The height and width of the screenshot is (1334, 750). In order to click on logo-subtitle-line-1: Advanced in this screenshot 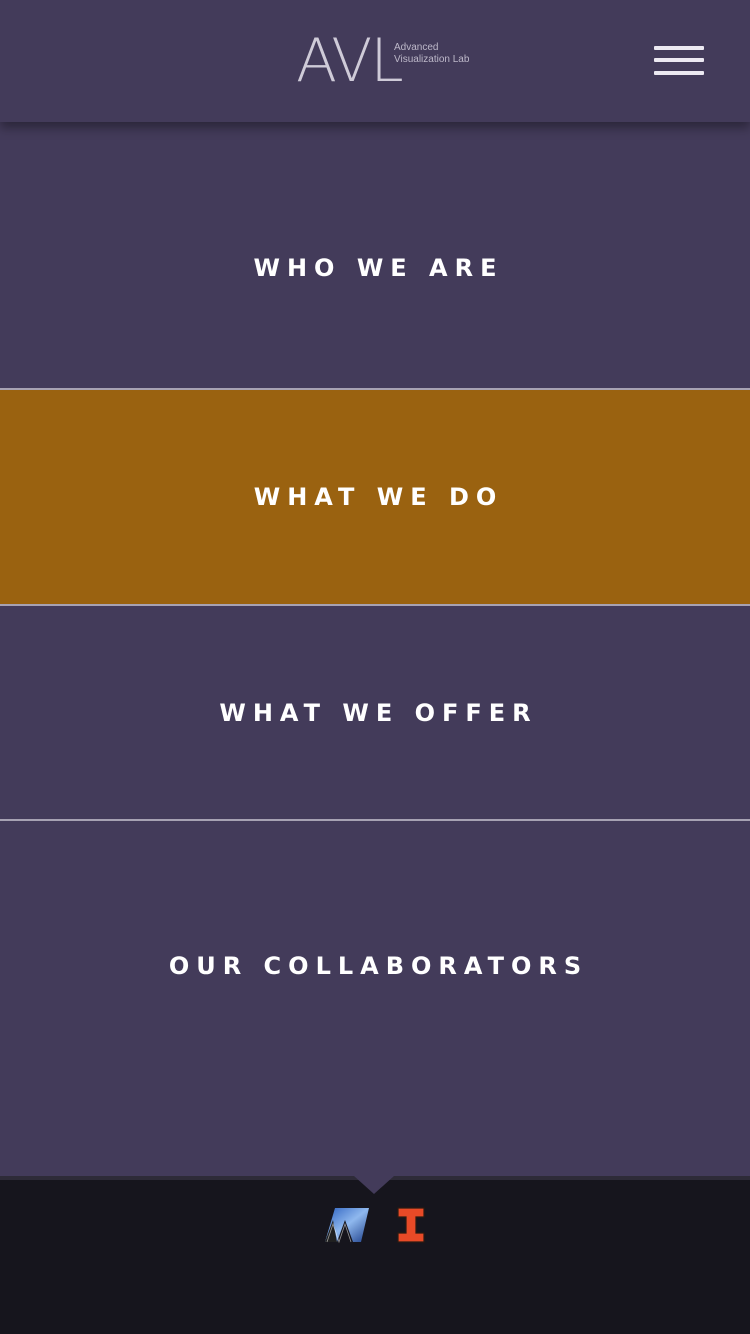, I will do `click(416, 47)`.